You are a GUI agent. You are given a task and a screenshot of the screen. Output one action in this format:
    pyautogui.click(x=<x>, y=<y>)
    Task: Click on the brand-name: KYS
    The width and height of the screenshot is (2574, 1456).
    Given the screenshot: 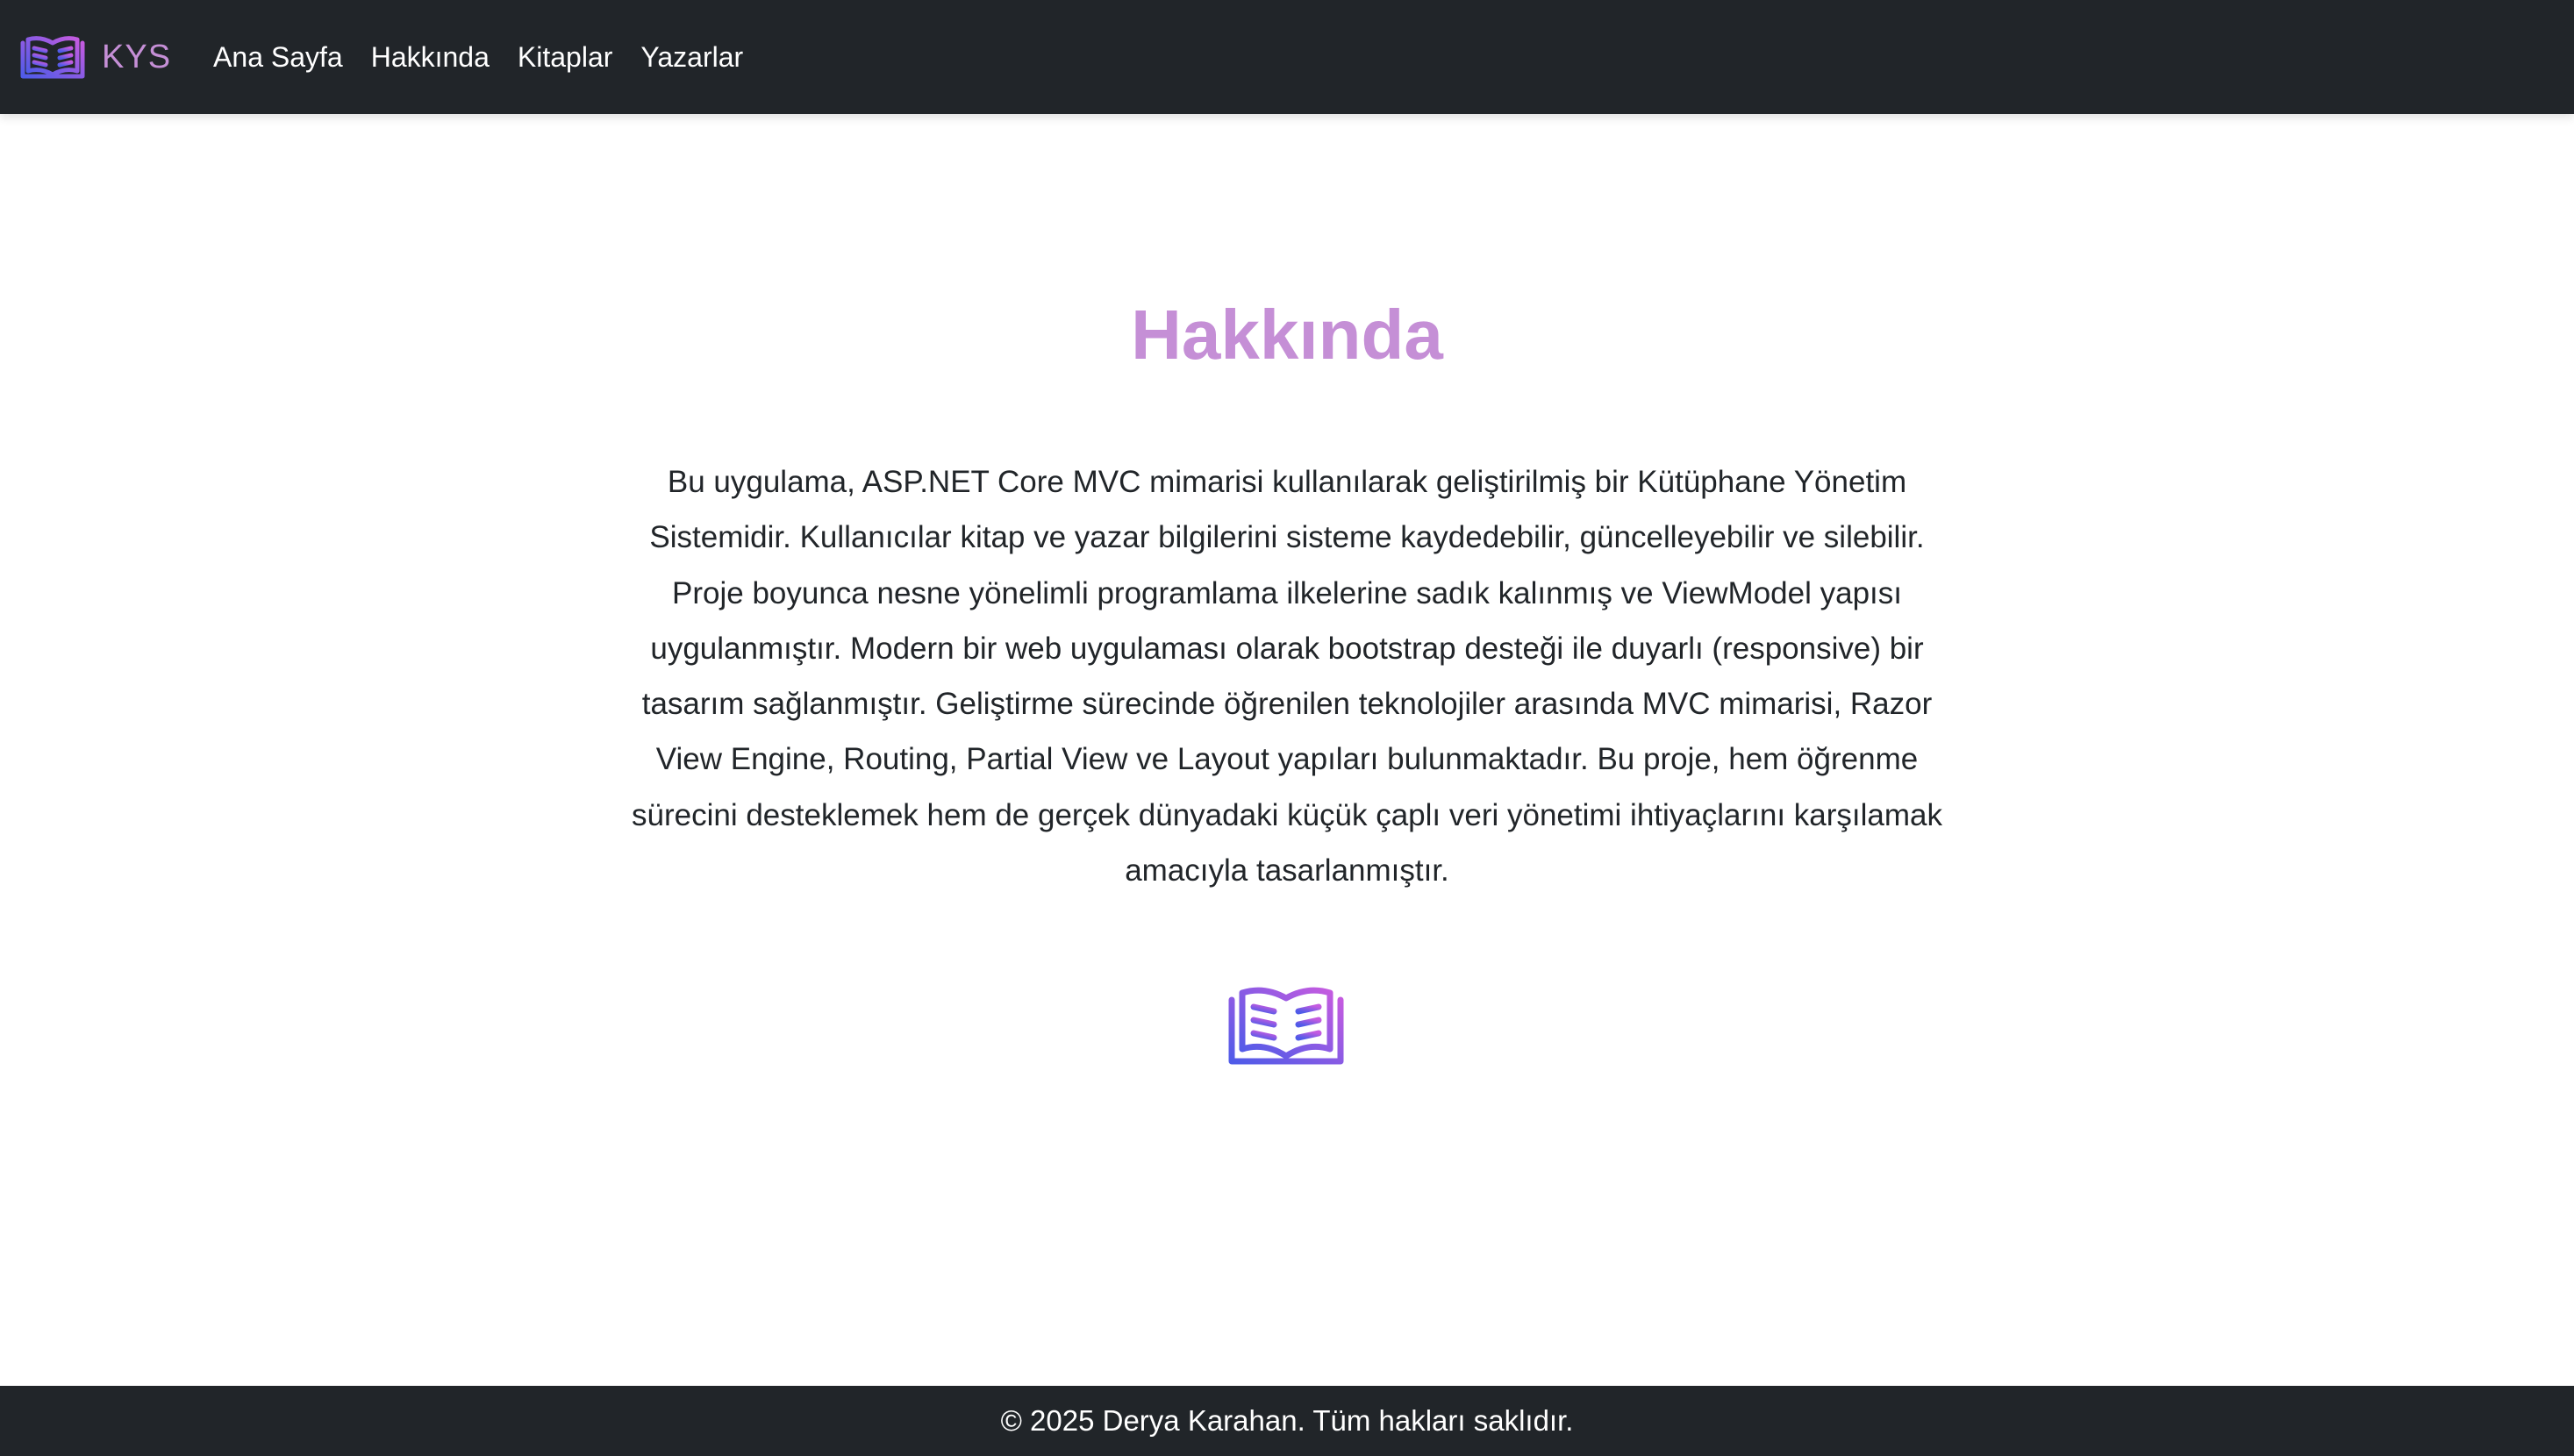 What is the action you would take?
    pyautogui.click(x=137, y=56)
    